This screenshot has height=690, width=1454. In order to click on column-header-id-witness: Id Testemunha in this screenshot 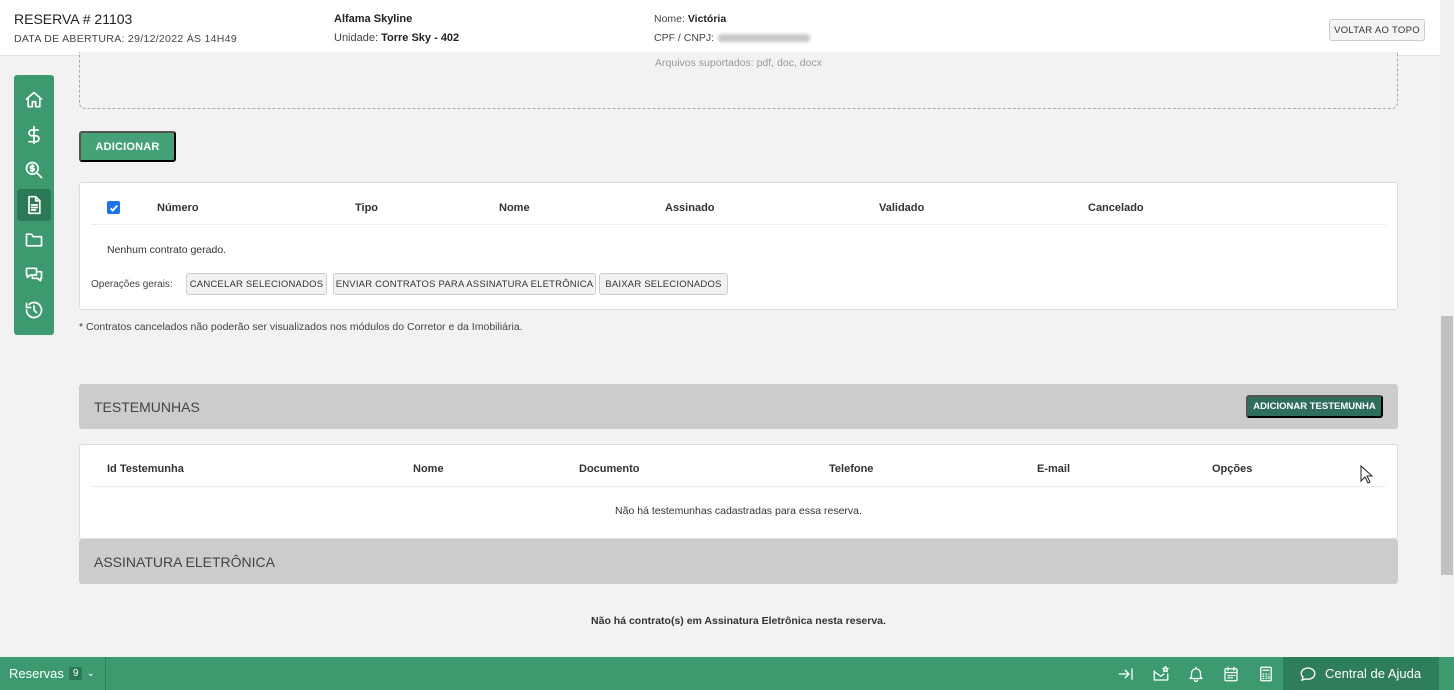, I will do `click(145, 469)`.